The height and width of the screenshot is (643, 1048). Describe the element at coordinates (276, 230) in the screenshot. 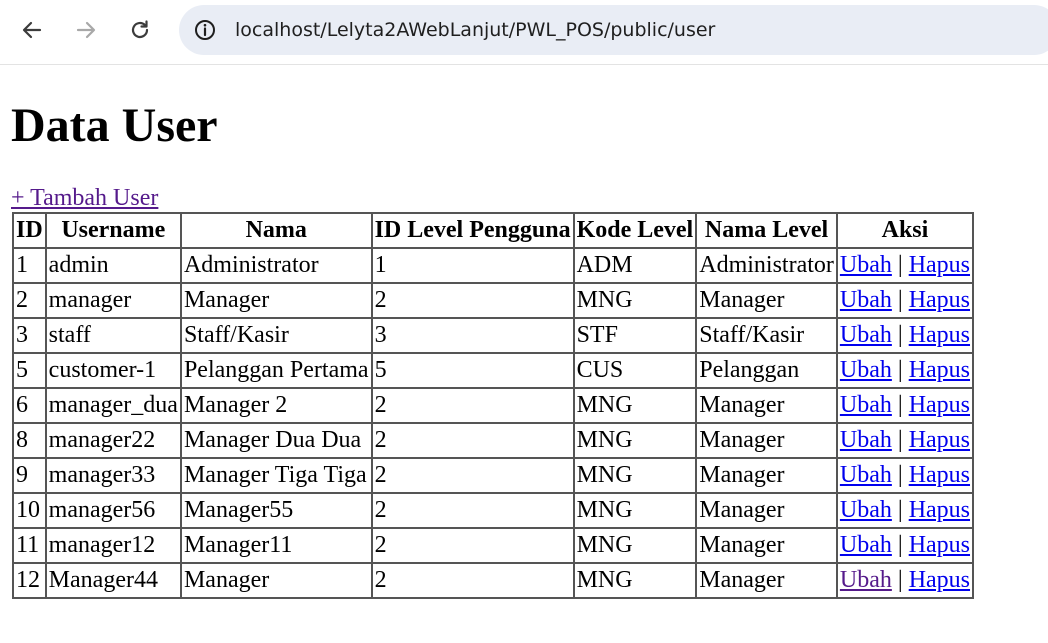

I see `column-header-nama: Nama` at that location.